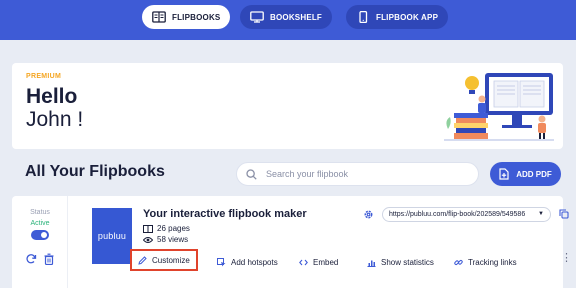 This screenshot has height=288, width=576. I want to click on nav-tab-bookshelf: BOOKSHELF, so click(286, 17).